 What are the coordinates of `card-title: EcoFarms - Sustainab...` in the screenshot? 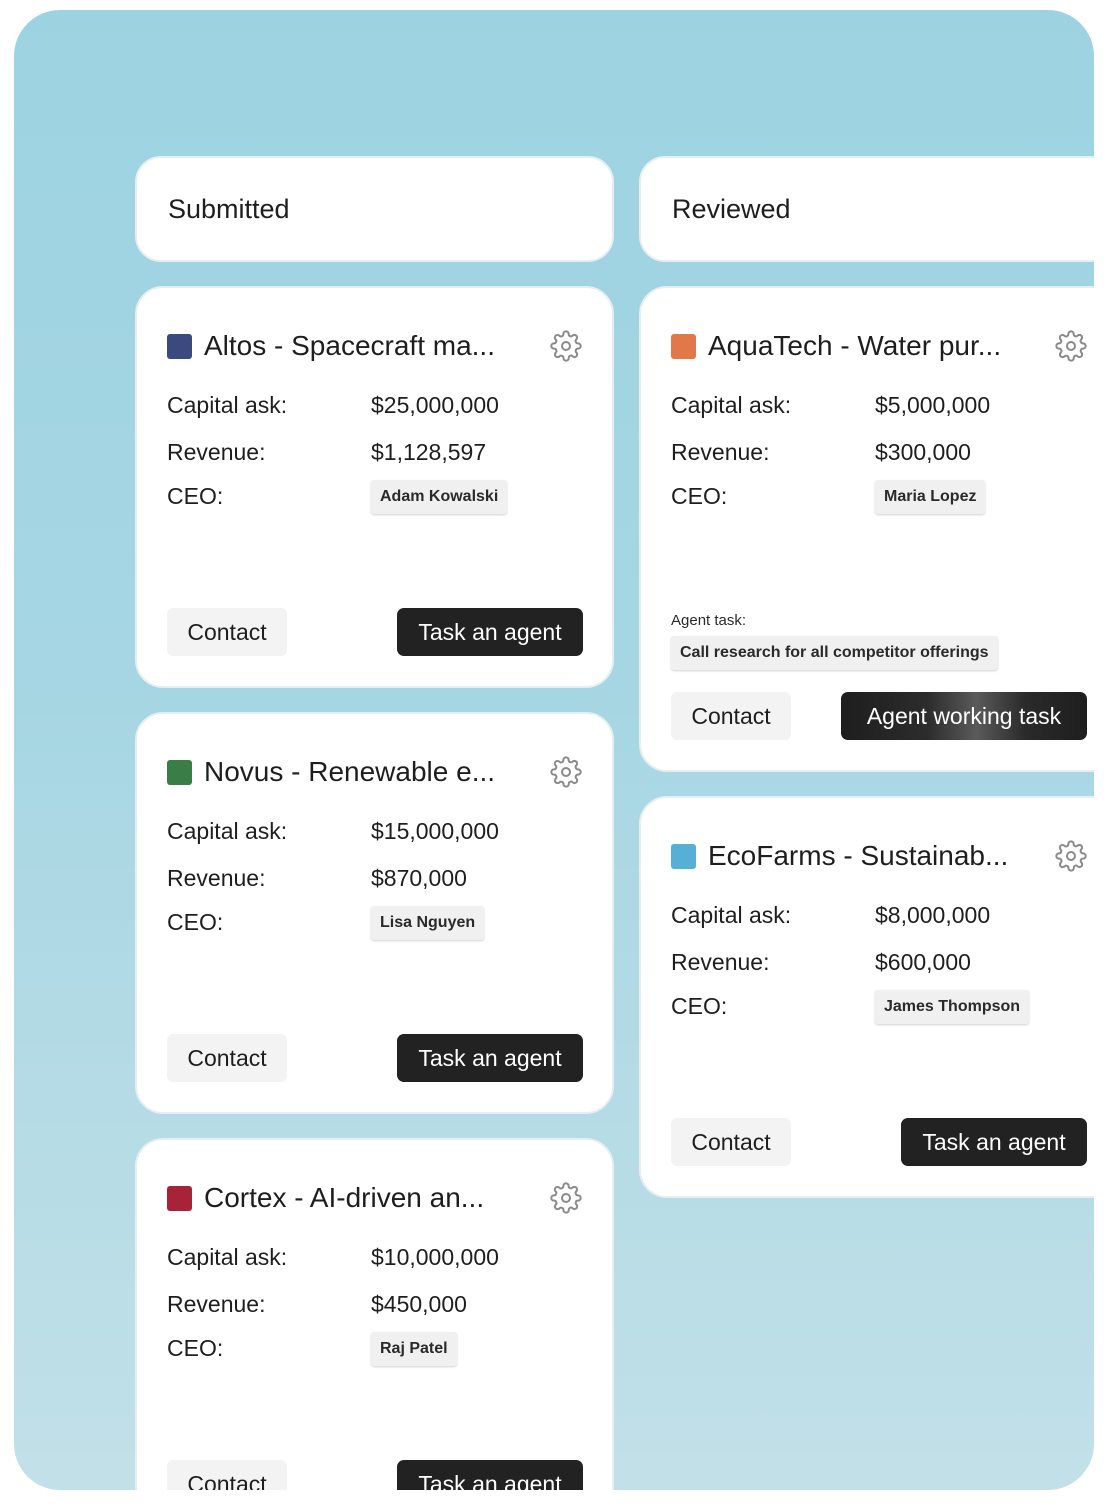 It's located at (858, 855).